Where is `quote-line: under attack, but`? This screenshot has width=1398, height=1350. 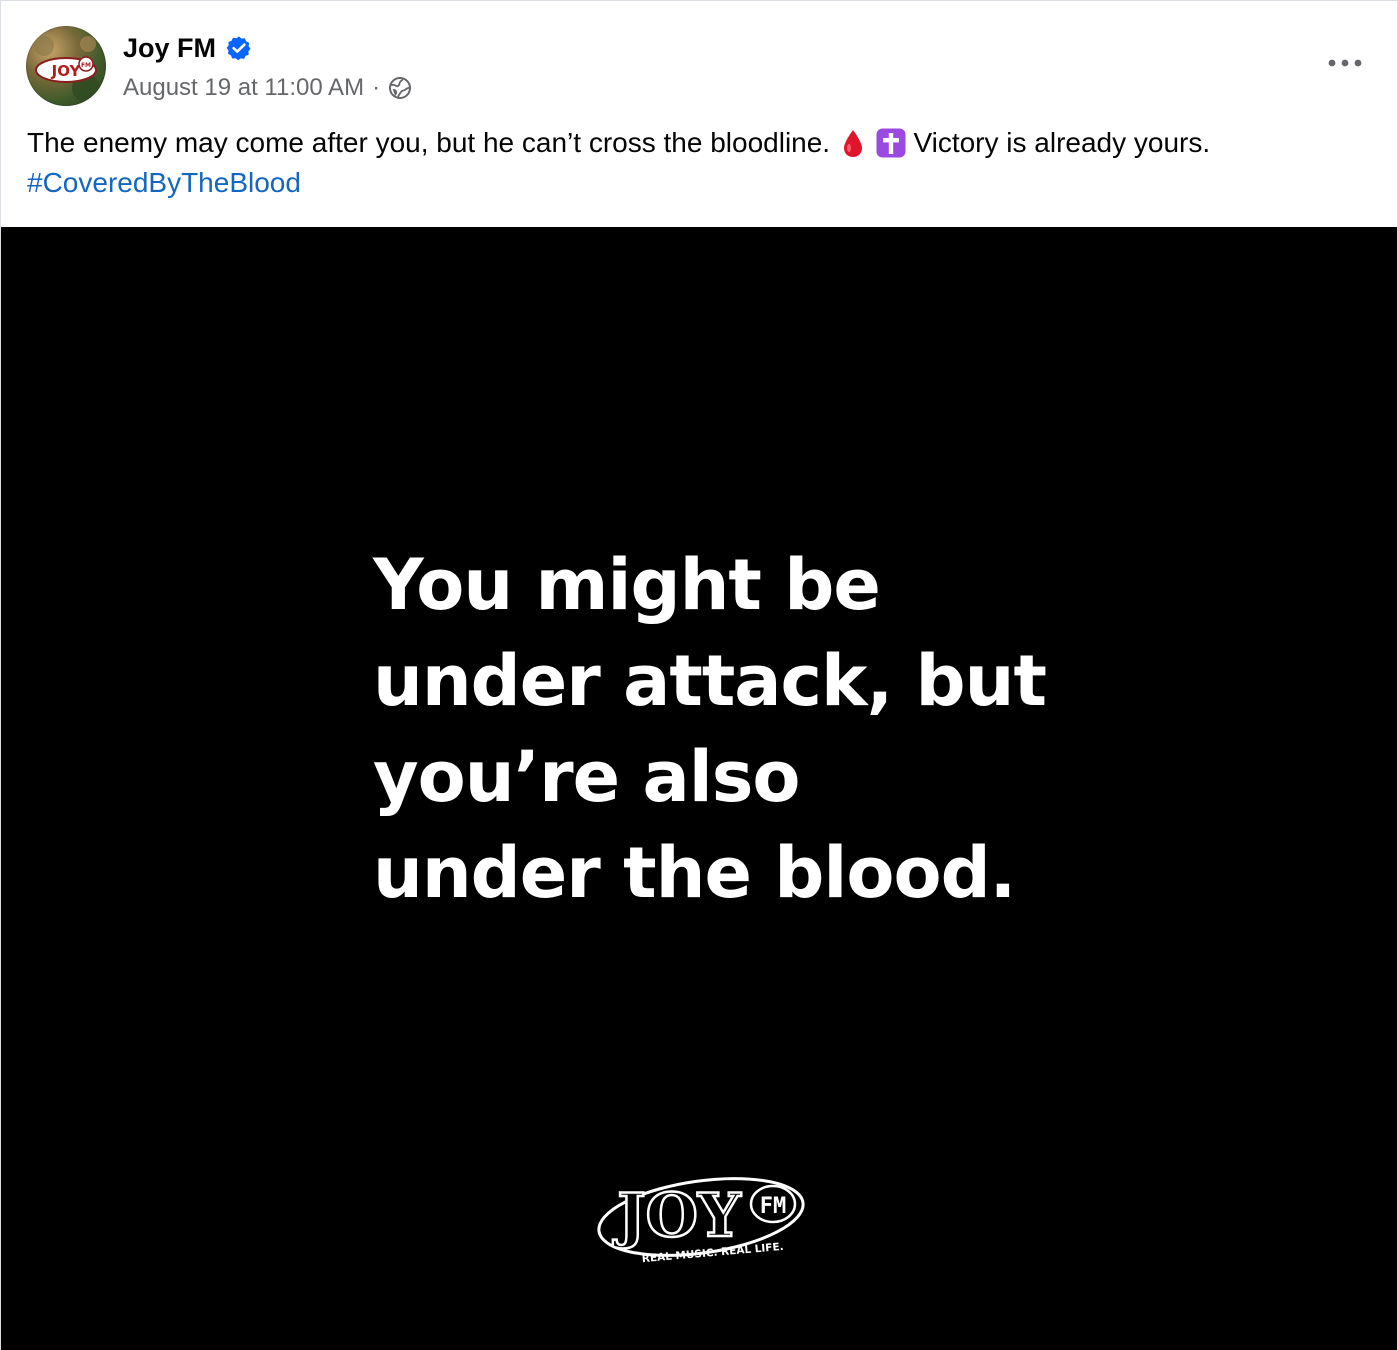 quote-line: under attack, but is located at coordinates (710, 681).